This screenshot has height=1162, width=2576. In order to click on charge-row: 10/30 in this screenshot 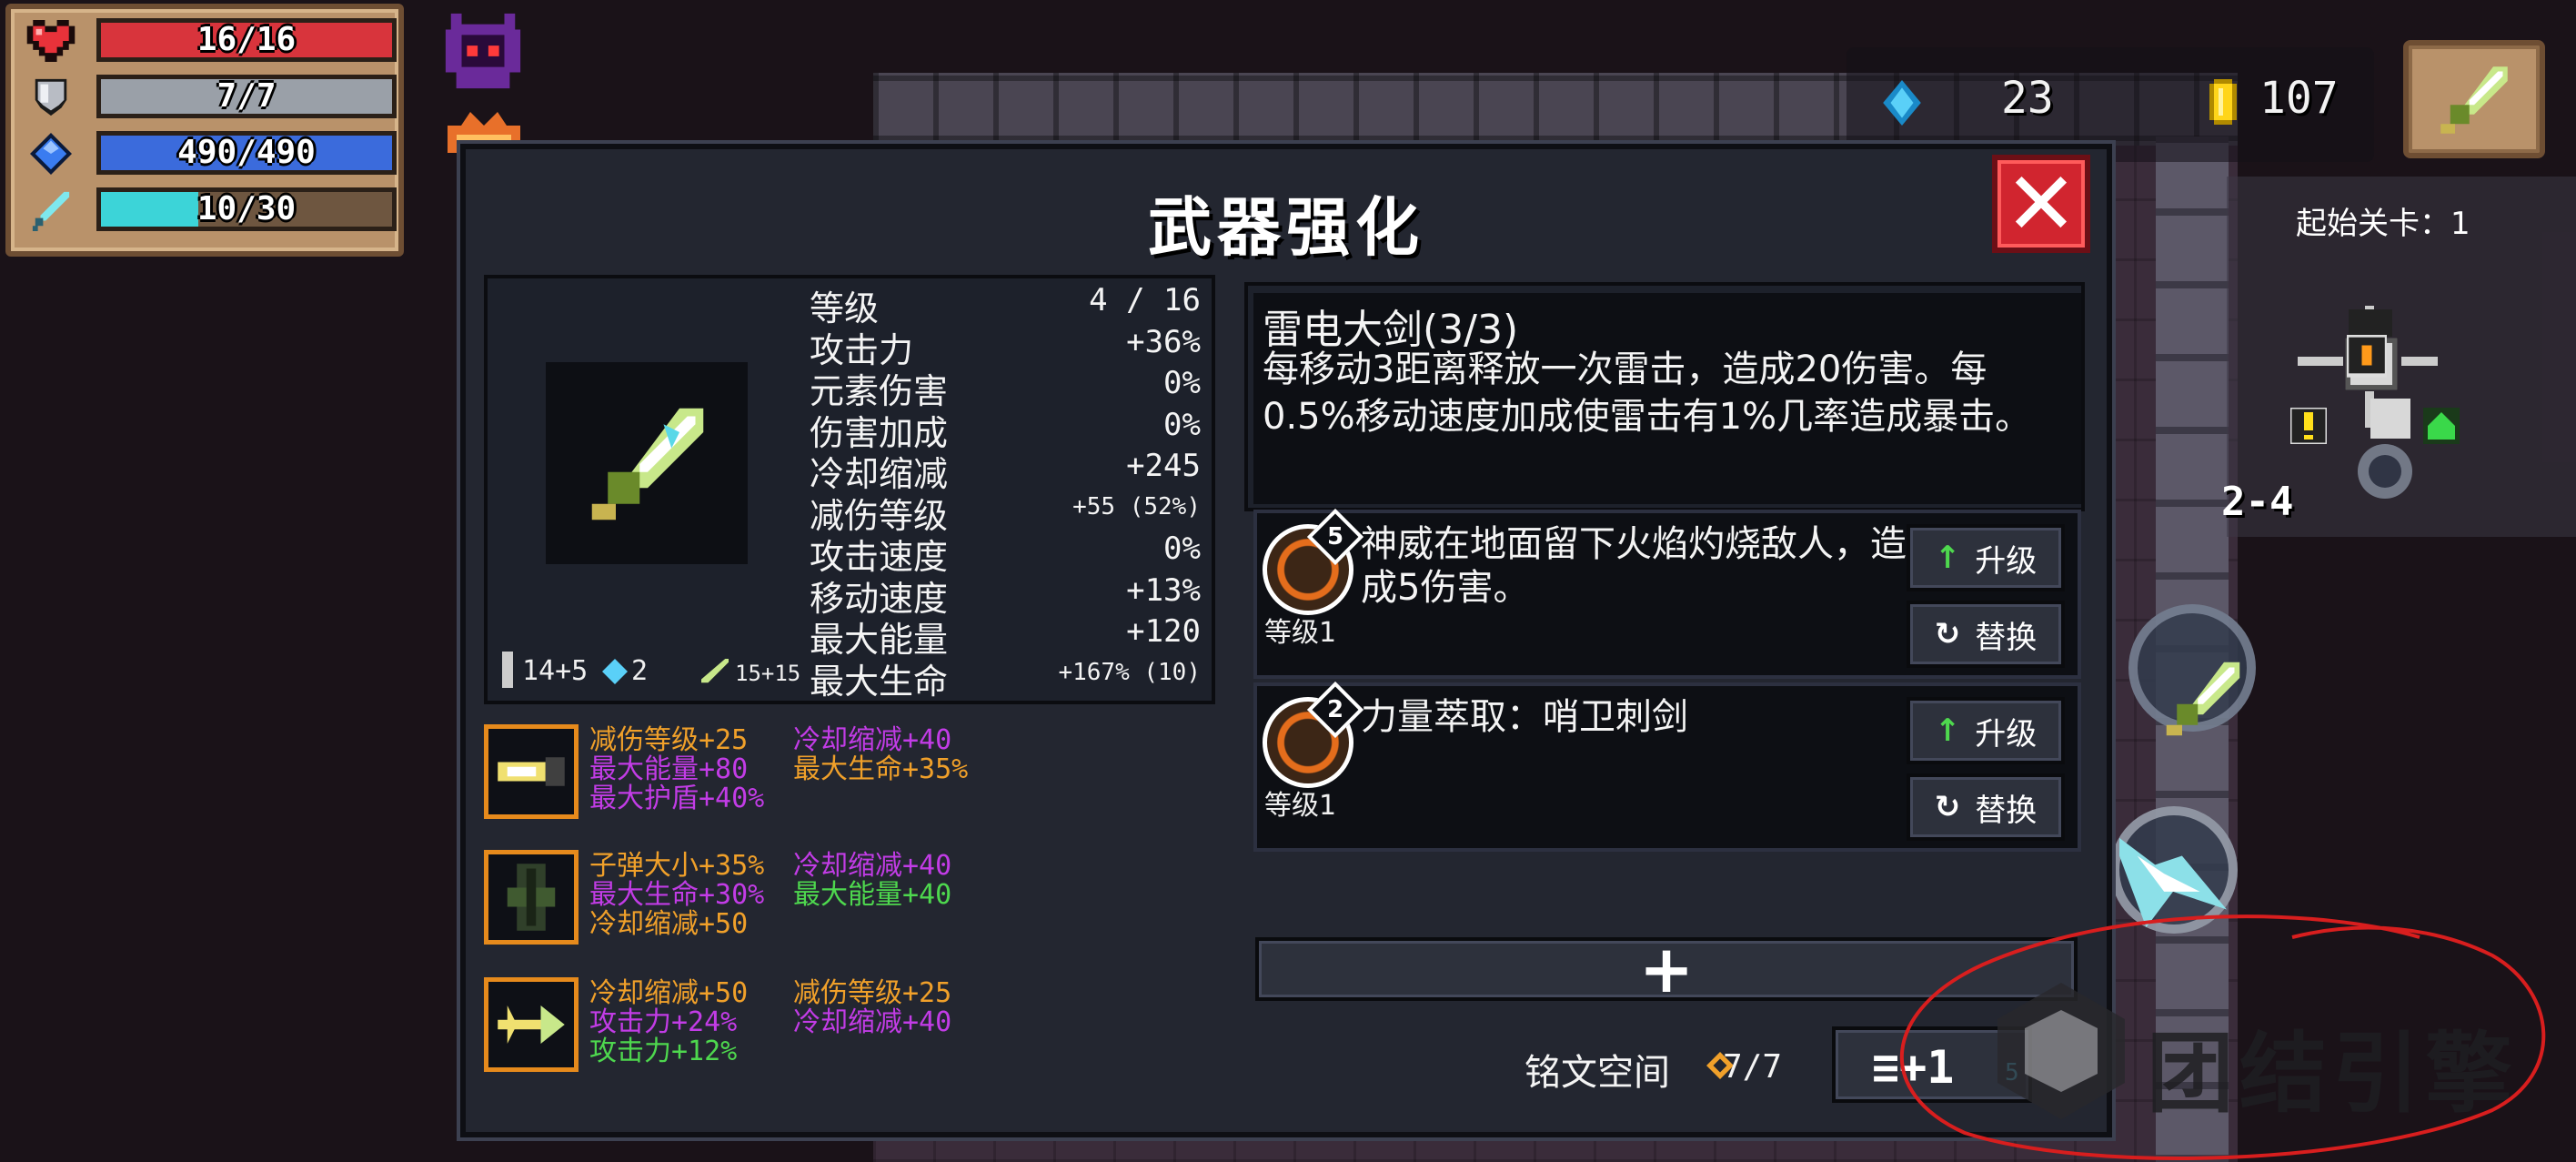, I will do `click(213, 210)`.